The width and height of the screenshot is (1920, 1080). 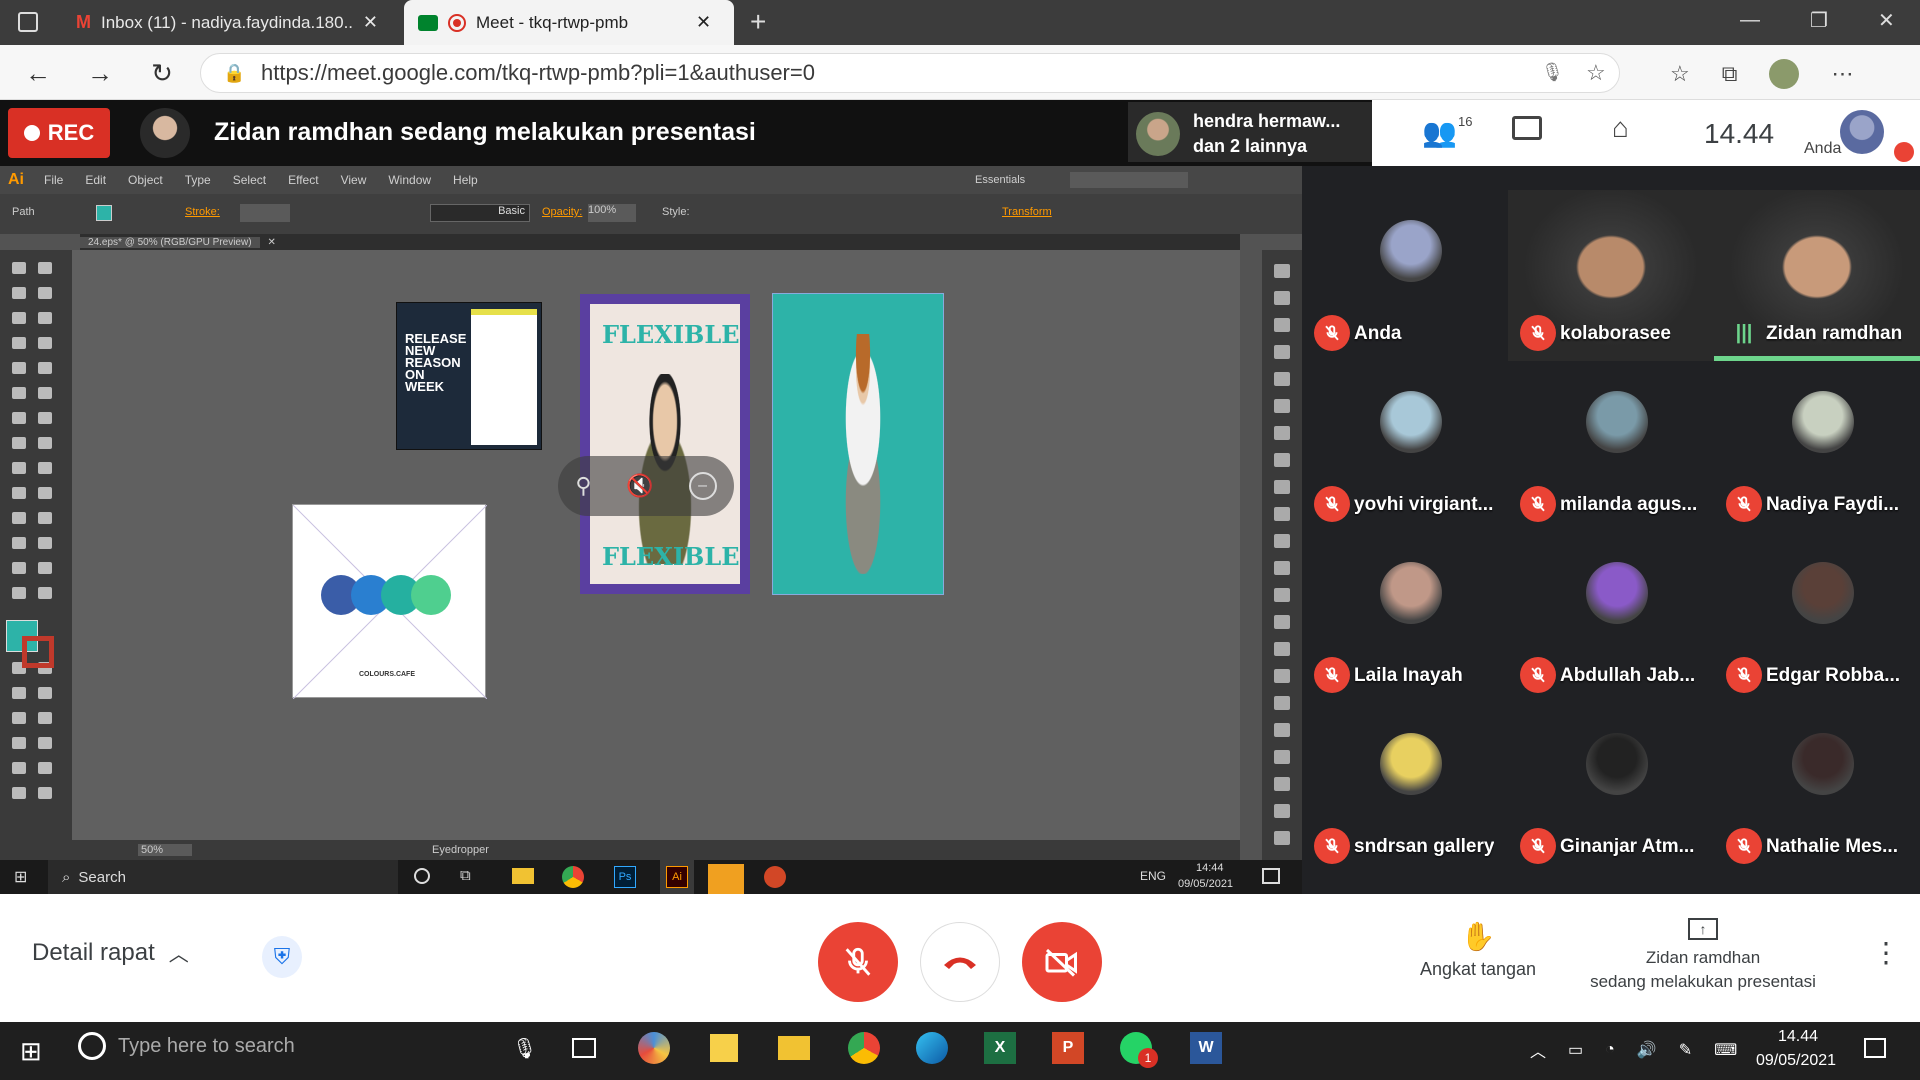 I want to click on host-controls-shield-icon: ⛨, so click(x=282, y=957).